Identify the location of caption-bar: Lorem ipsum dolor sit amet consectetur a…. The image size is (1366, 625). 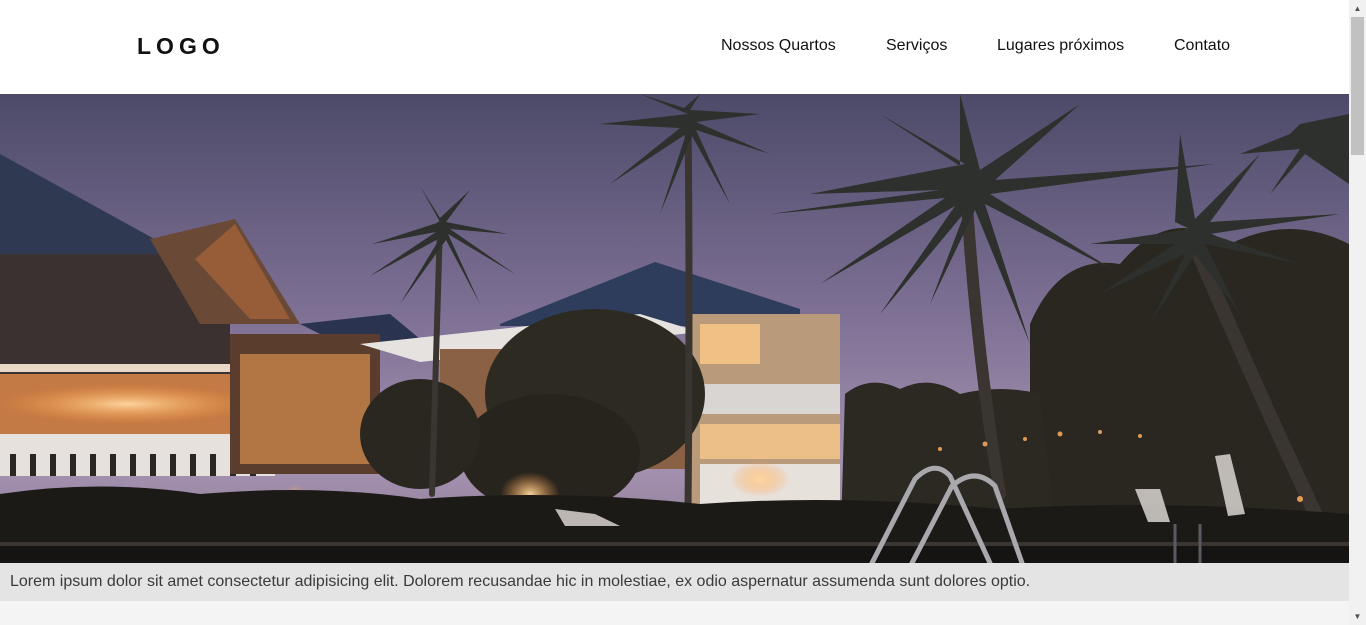
(674, 582).